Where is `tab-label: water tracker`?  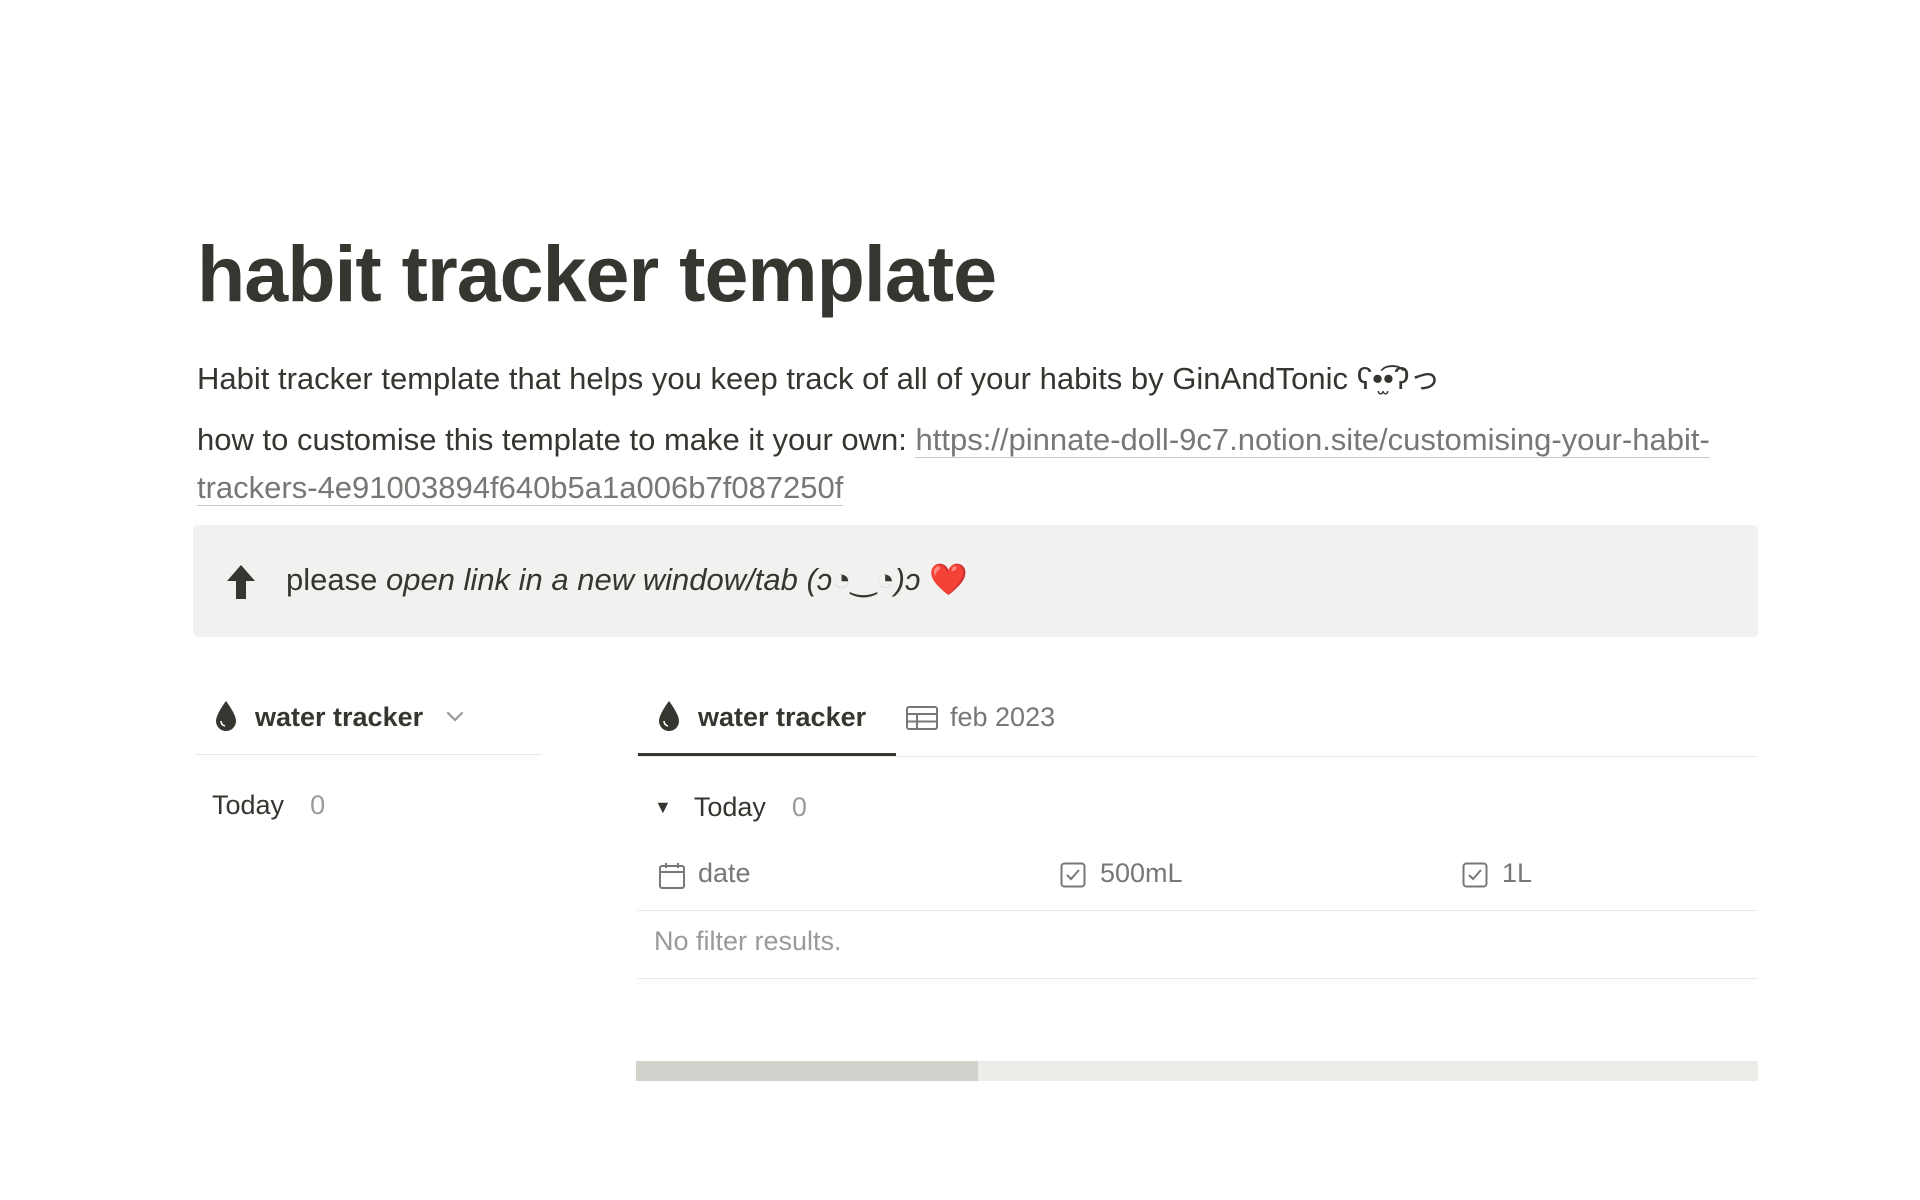
tab-label: water tracker is located at coordinates (782, 717).